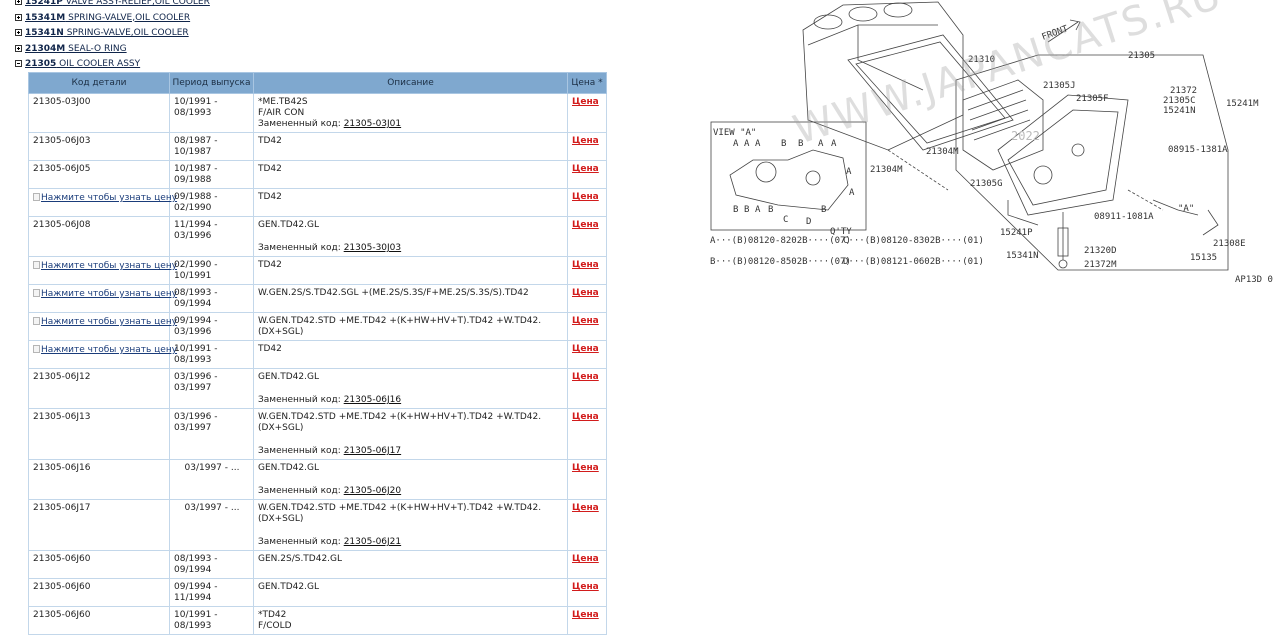 The image size is (1280, 635). Describe the element at coordinates (315, 34) in the screenshot. I see `tree-item: 15341N SPRING-VALVE,OIL COOLER` at that location.